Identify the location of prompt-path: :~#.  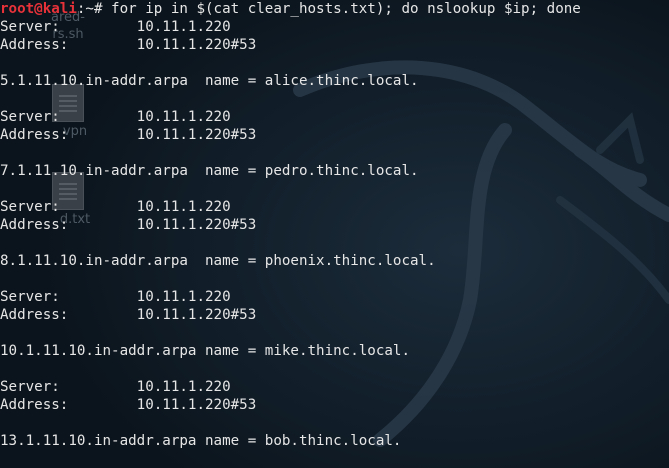
(94, 9).